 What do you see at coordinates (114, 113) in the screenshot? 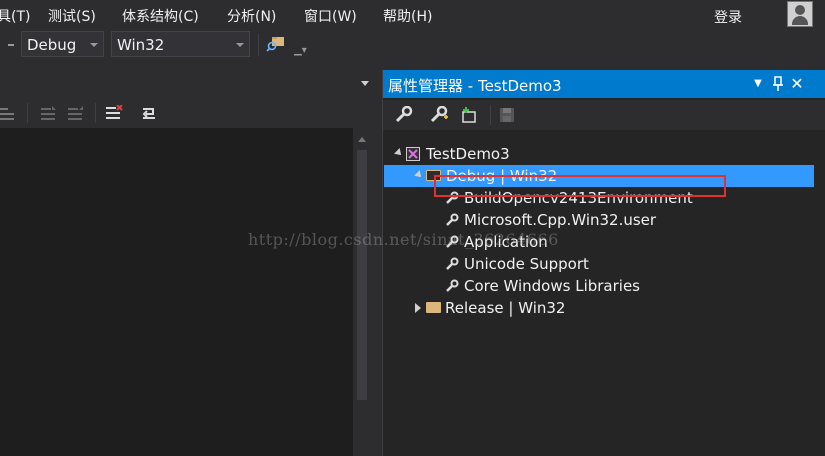
I see `clear-all-icon` at bounding box center [114, 113].